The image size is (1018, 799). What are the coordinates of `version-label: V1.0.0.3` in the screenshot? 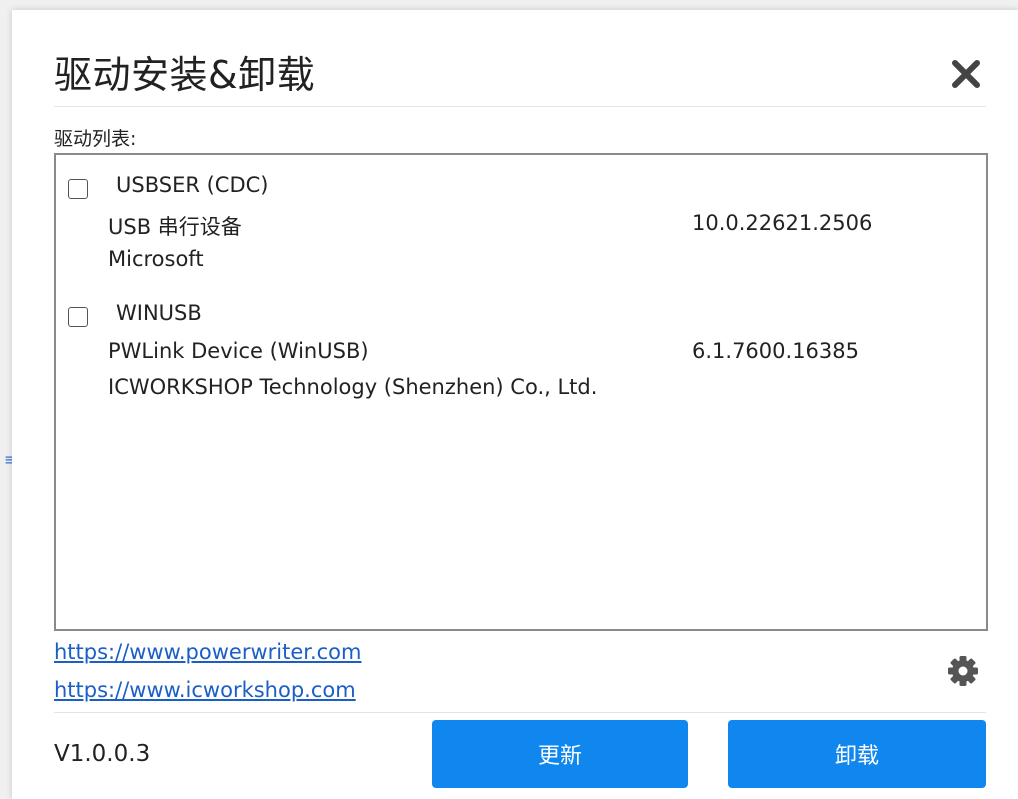 It's located at (102, 754).